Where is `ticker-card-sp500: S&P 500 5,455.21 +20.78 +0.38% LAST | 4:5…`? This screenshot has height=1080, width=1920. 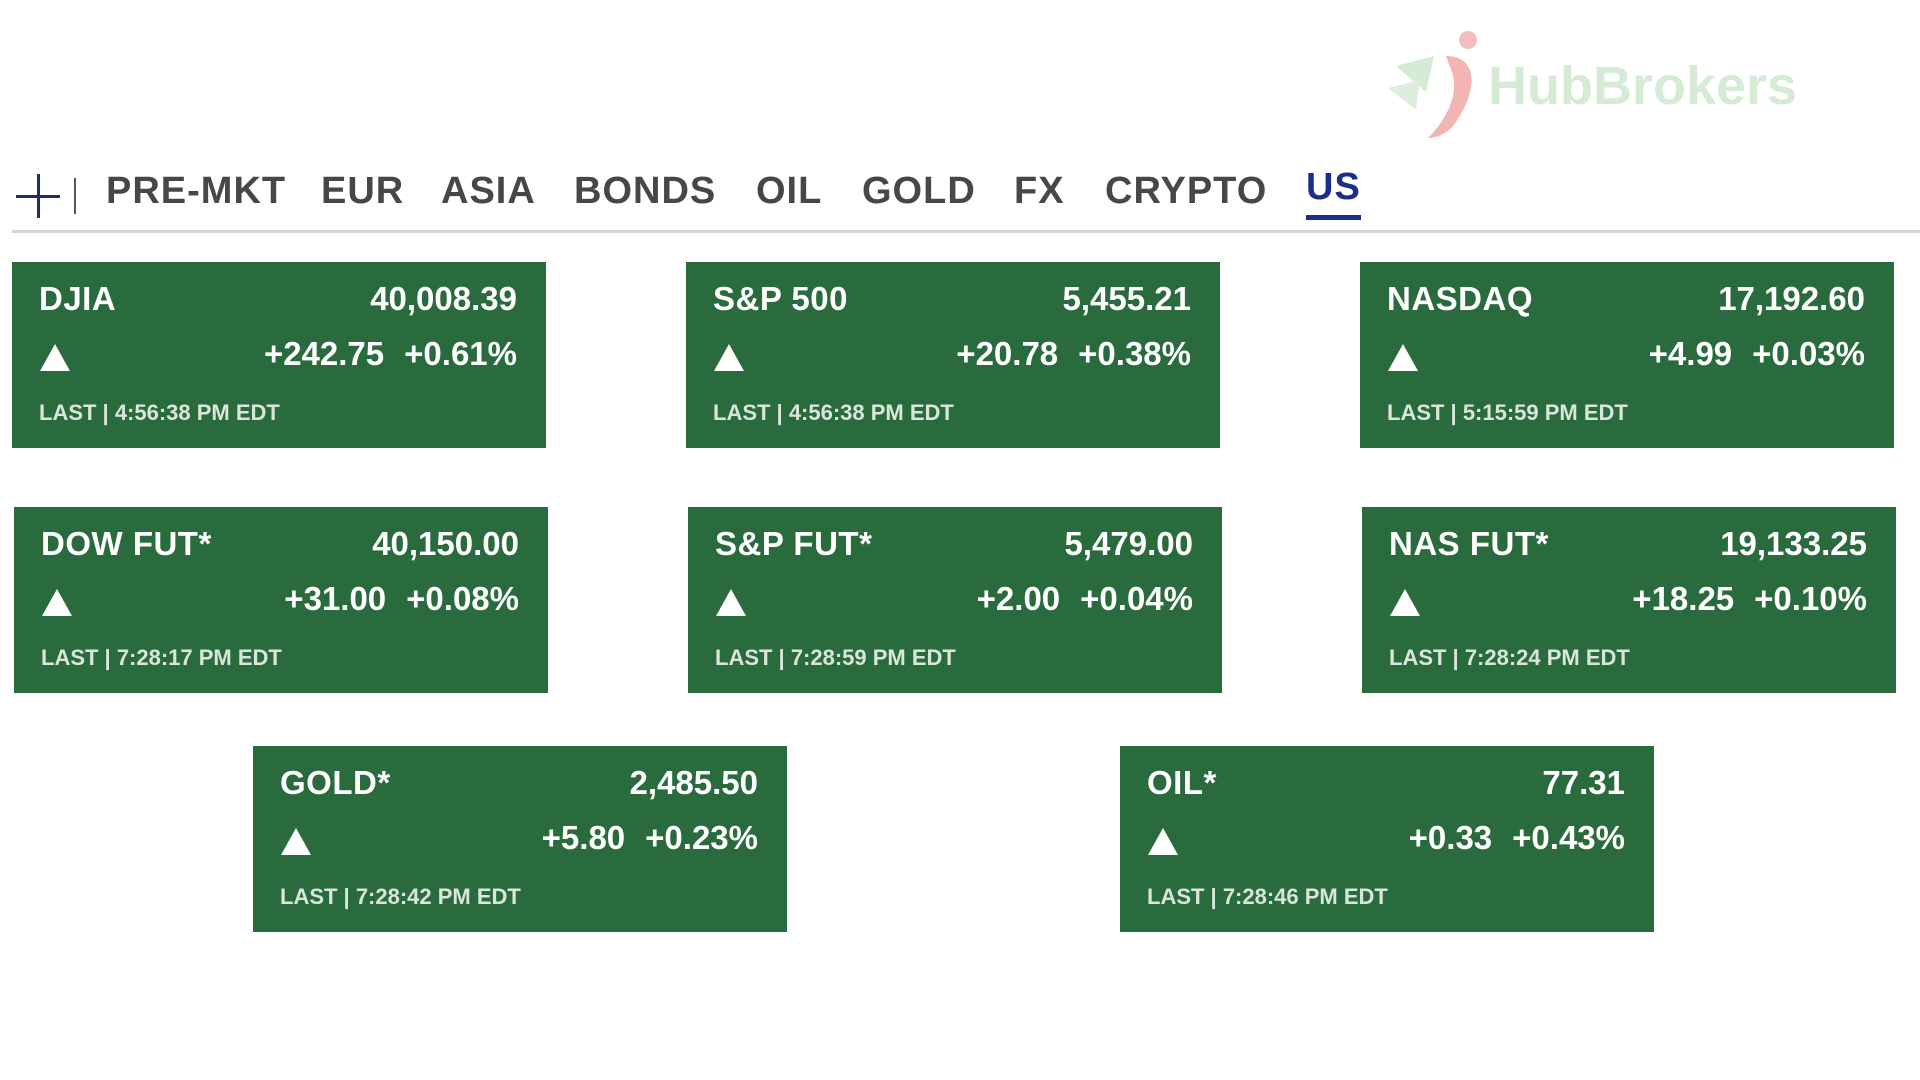 ticker-card-sp500: S&P 500 5,455.21 +20.78 +0.38% LAST | 4:5… is located at coordinates (953, 355).